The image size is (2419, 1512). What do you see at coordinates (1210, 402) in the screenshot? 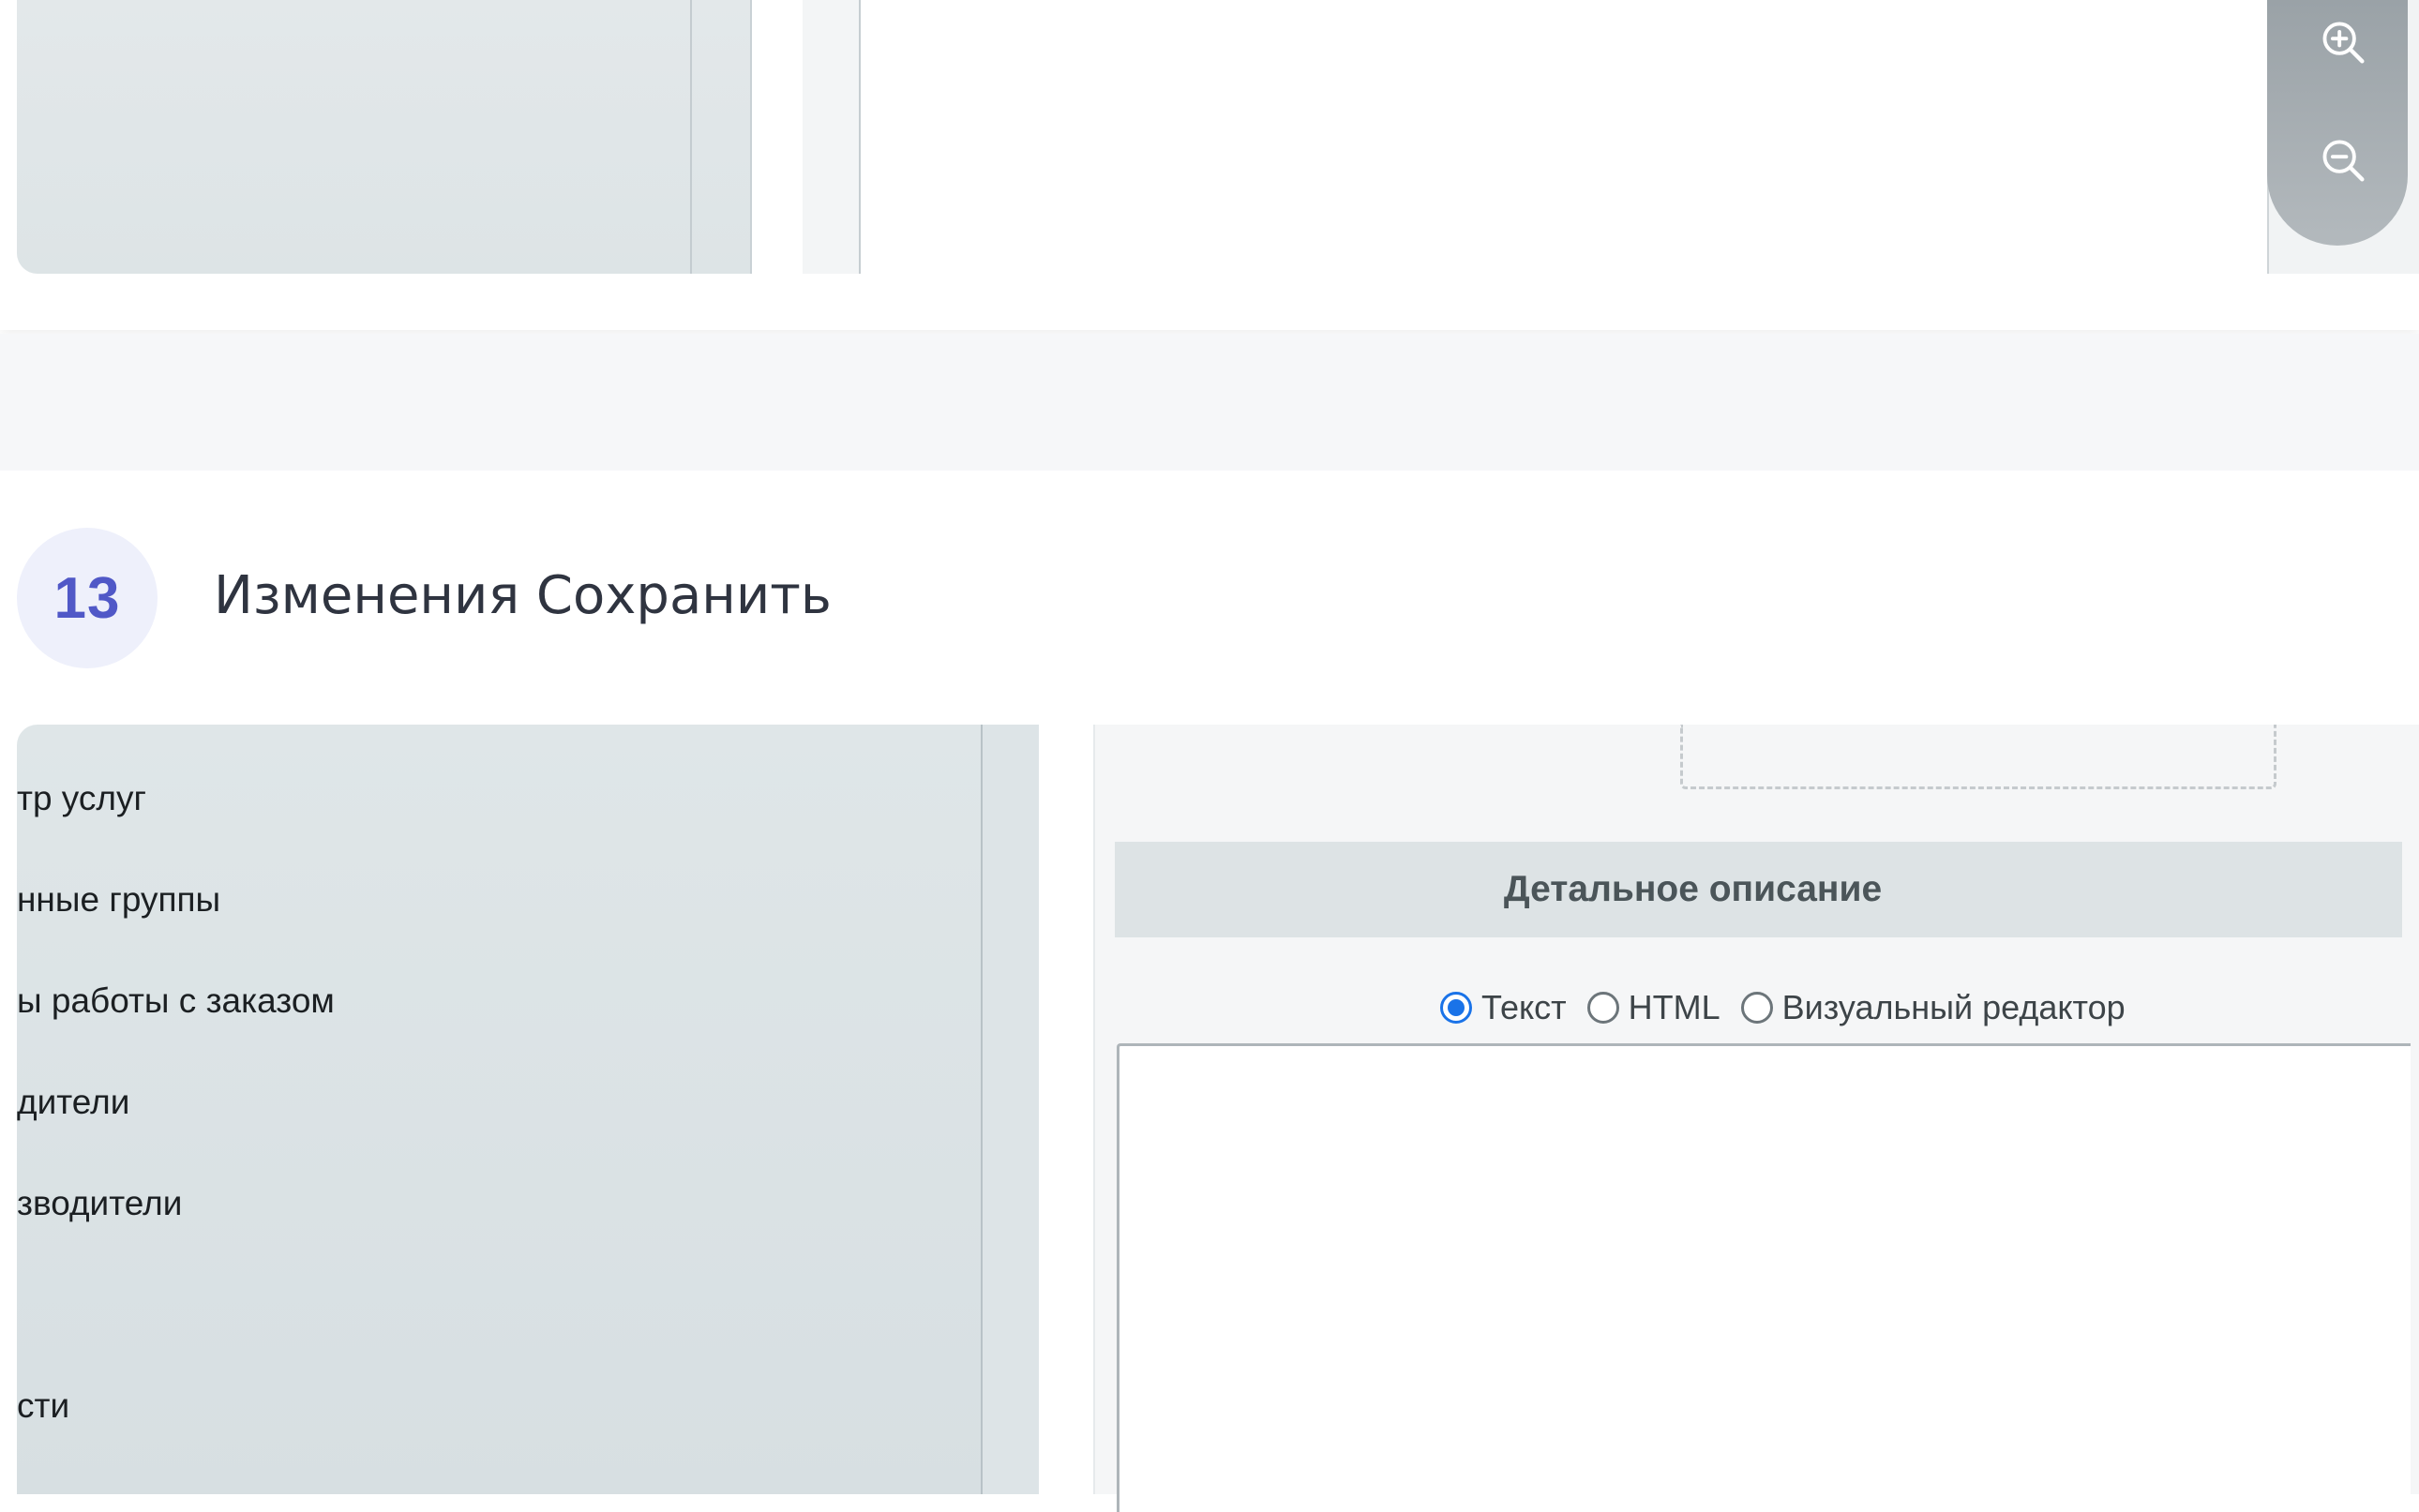
I see `section-separator` at bounding box center [1210, 402].